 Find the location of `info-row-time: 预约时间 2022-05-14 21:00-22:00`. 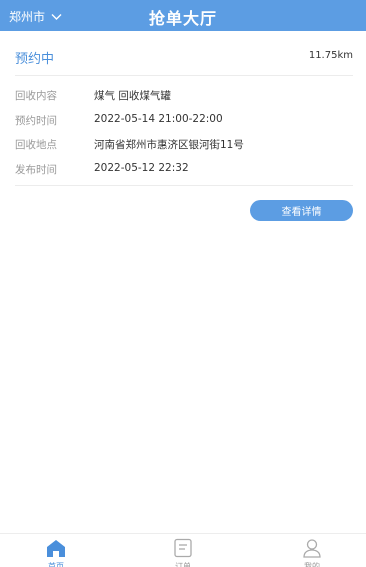

info-row-time: 预约时间 2022-05-14 21:00-22:00 is located at coordinates (184, 121).